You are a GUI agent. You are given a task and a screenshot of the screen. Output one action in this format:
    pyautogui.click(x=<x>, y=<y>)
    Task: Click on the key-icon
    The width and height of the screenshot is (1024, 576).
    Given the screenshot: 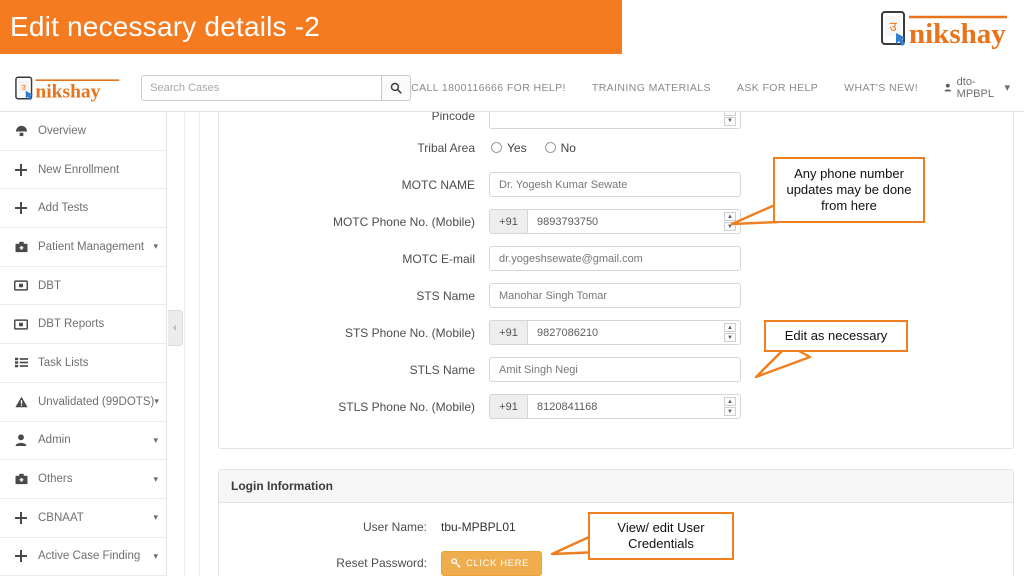 What is the action you would take?
    pyautogui.click(x=456, y=563)
    